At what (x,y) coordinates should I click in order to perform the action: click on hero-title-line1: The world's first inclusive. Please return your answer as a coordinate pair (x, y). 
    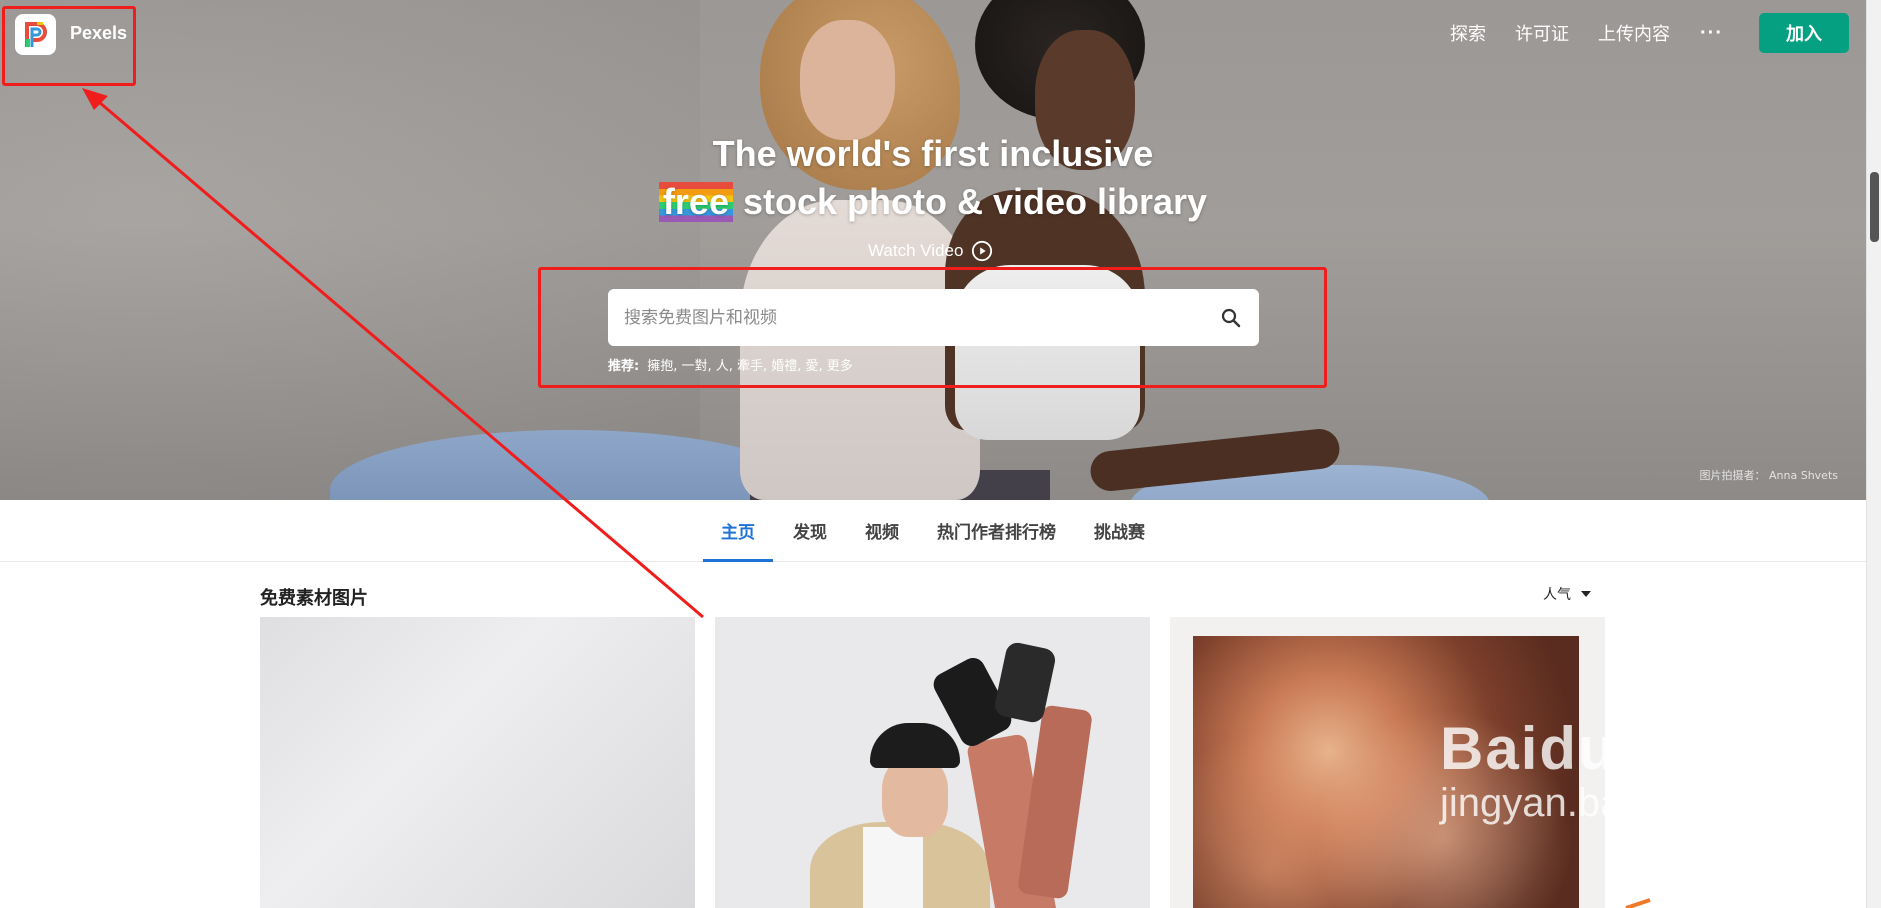
    Looking at the image, I should click on (933, 153).